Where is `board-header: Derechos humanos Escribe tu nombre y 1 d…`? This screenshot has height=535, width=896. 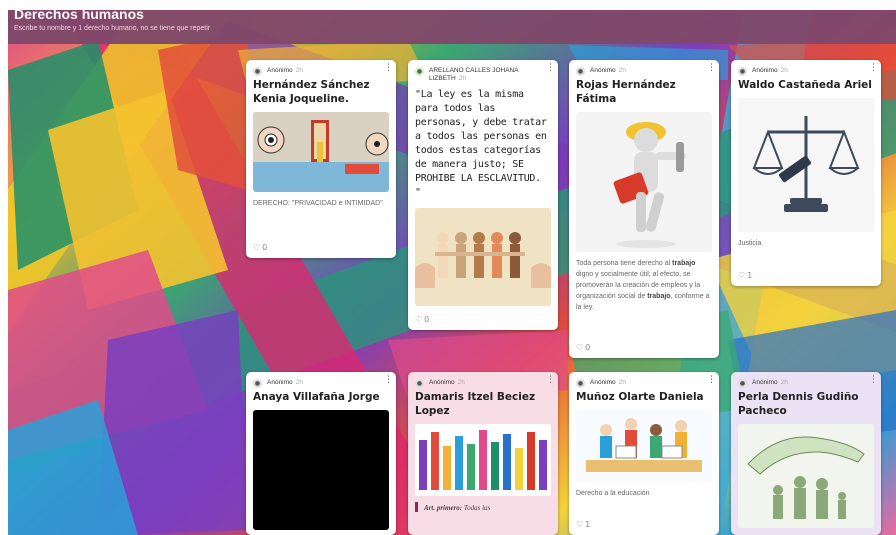
board-header: Derechos humanos Escribe tu nombre y 1 d… is located at coordinates (452, 25).